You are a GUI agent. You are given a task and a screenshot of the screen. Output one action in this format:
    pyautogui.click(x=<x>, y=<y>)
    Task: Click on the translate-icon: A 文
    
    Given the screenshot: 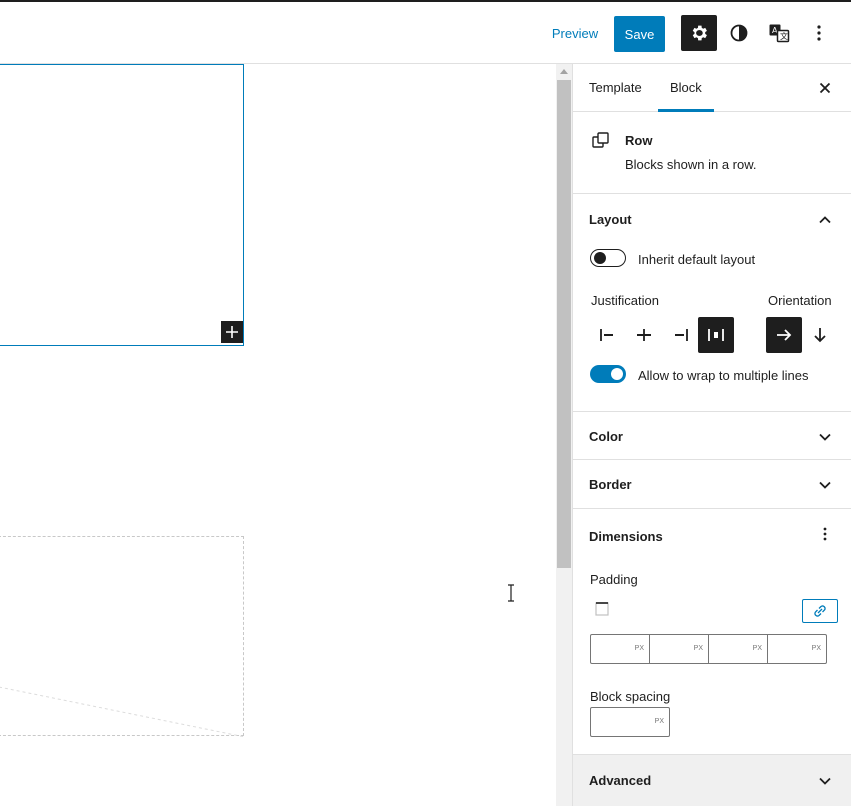 What is the action you would take?
    pyautogui.click(x=779, y=33)
    